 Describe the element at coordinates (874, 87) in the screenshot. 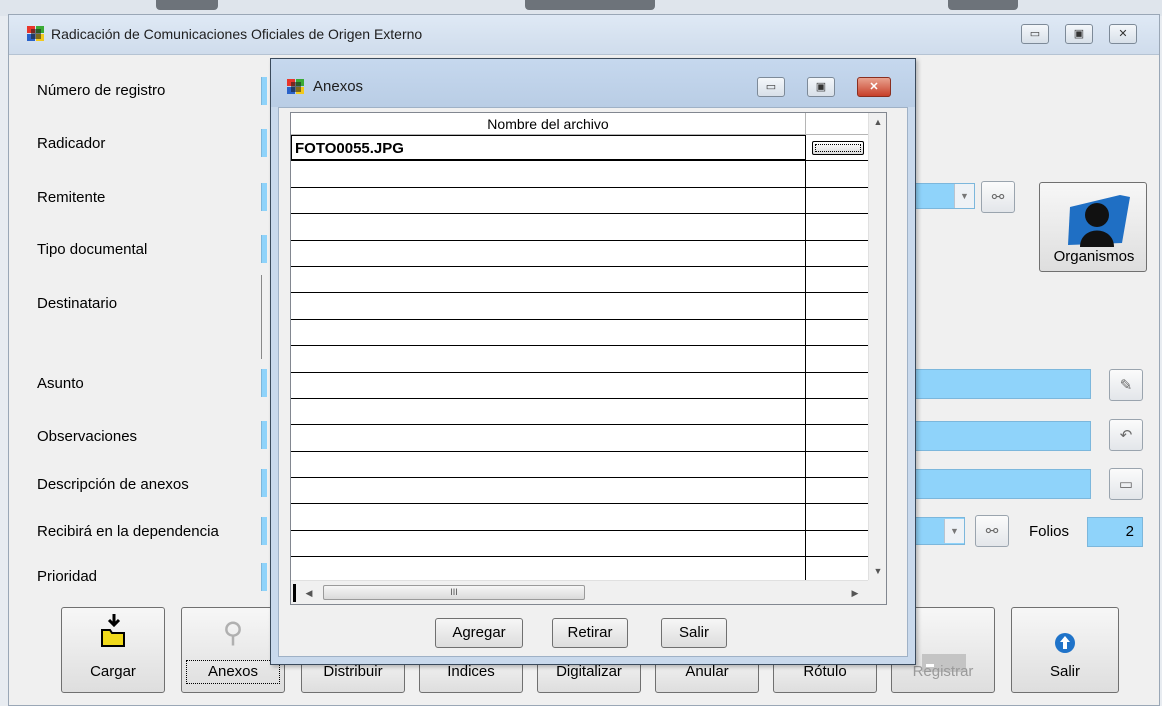

I see `dialog-close-button: ✕` at that location.